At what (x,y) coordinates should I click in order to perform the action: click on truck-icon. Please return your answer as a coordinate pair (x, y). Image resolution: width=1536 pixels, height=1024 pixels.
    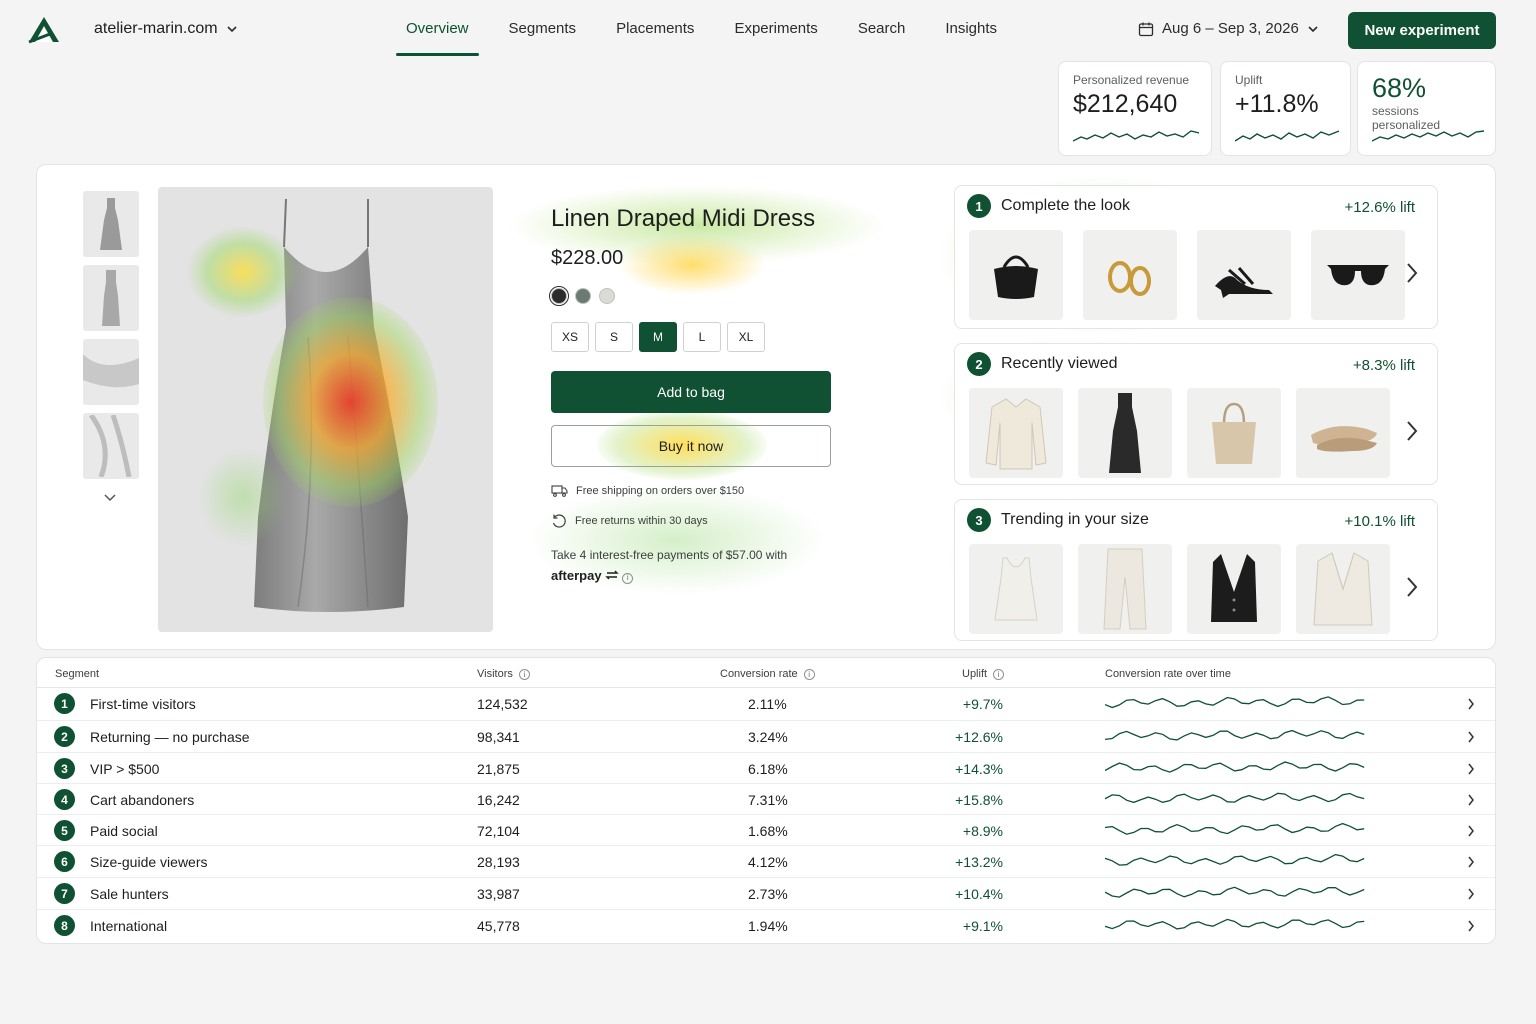
    Looking at the image, I should click on (559, 491).